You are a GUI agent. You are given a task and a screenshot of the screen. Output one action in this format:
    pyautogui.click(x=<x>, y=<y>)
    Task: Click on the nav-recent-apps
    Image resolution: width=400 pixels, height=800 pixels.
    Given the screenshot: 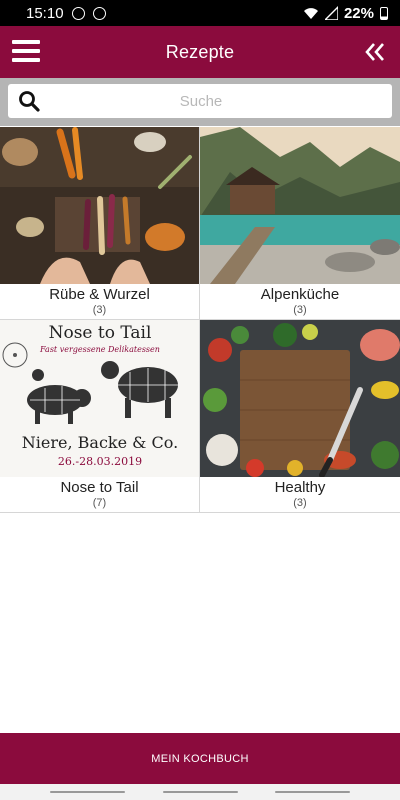 What is the action you would take?
    pyautogui.click(x=87, y=792)
    